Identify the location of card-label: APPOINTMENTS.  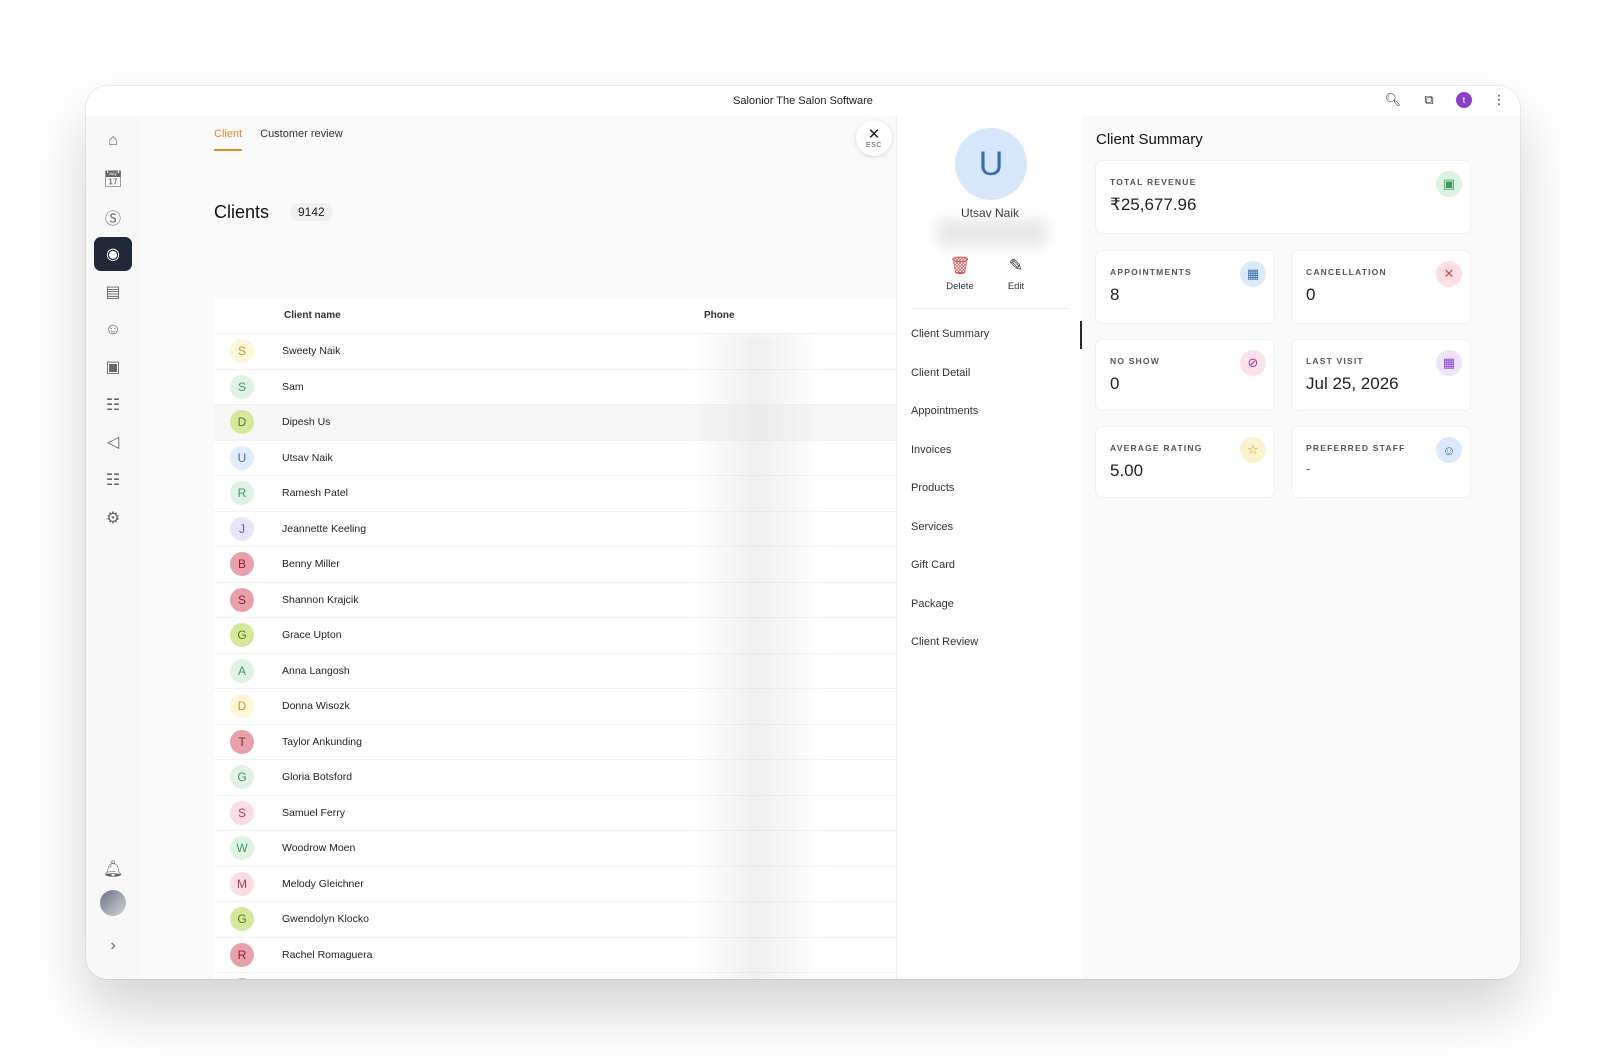
(1151, 272).